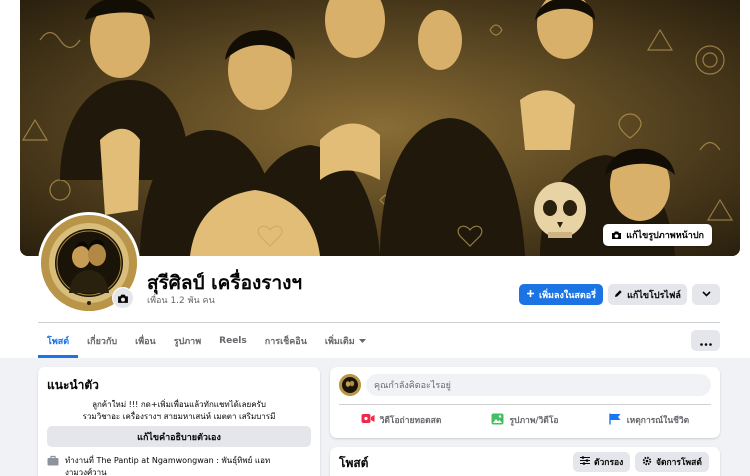 This screenshot has height=476, width=750. What do you see at coordinates (368, 420) in the screenshot?
I see `live-video-icon` at bounding box center [368, 420].